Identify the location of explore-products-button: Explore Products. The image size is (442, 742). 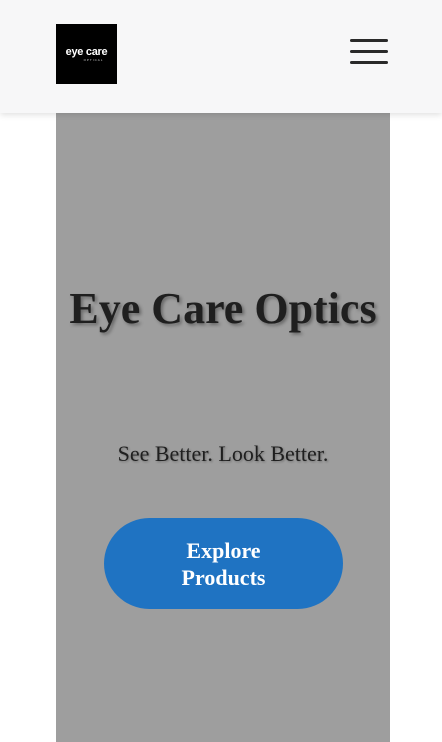
(223, 563).